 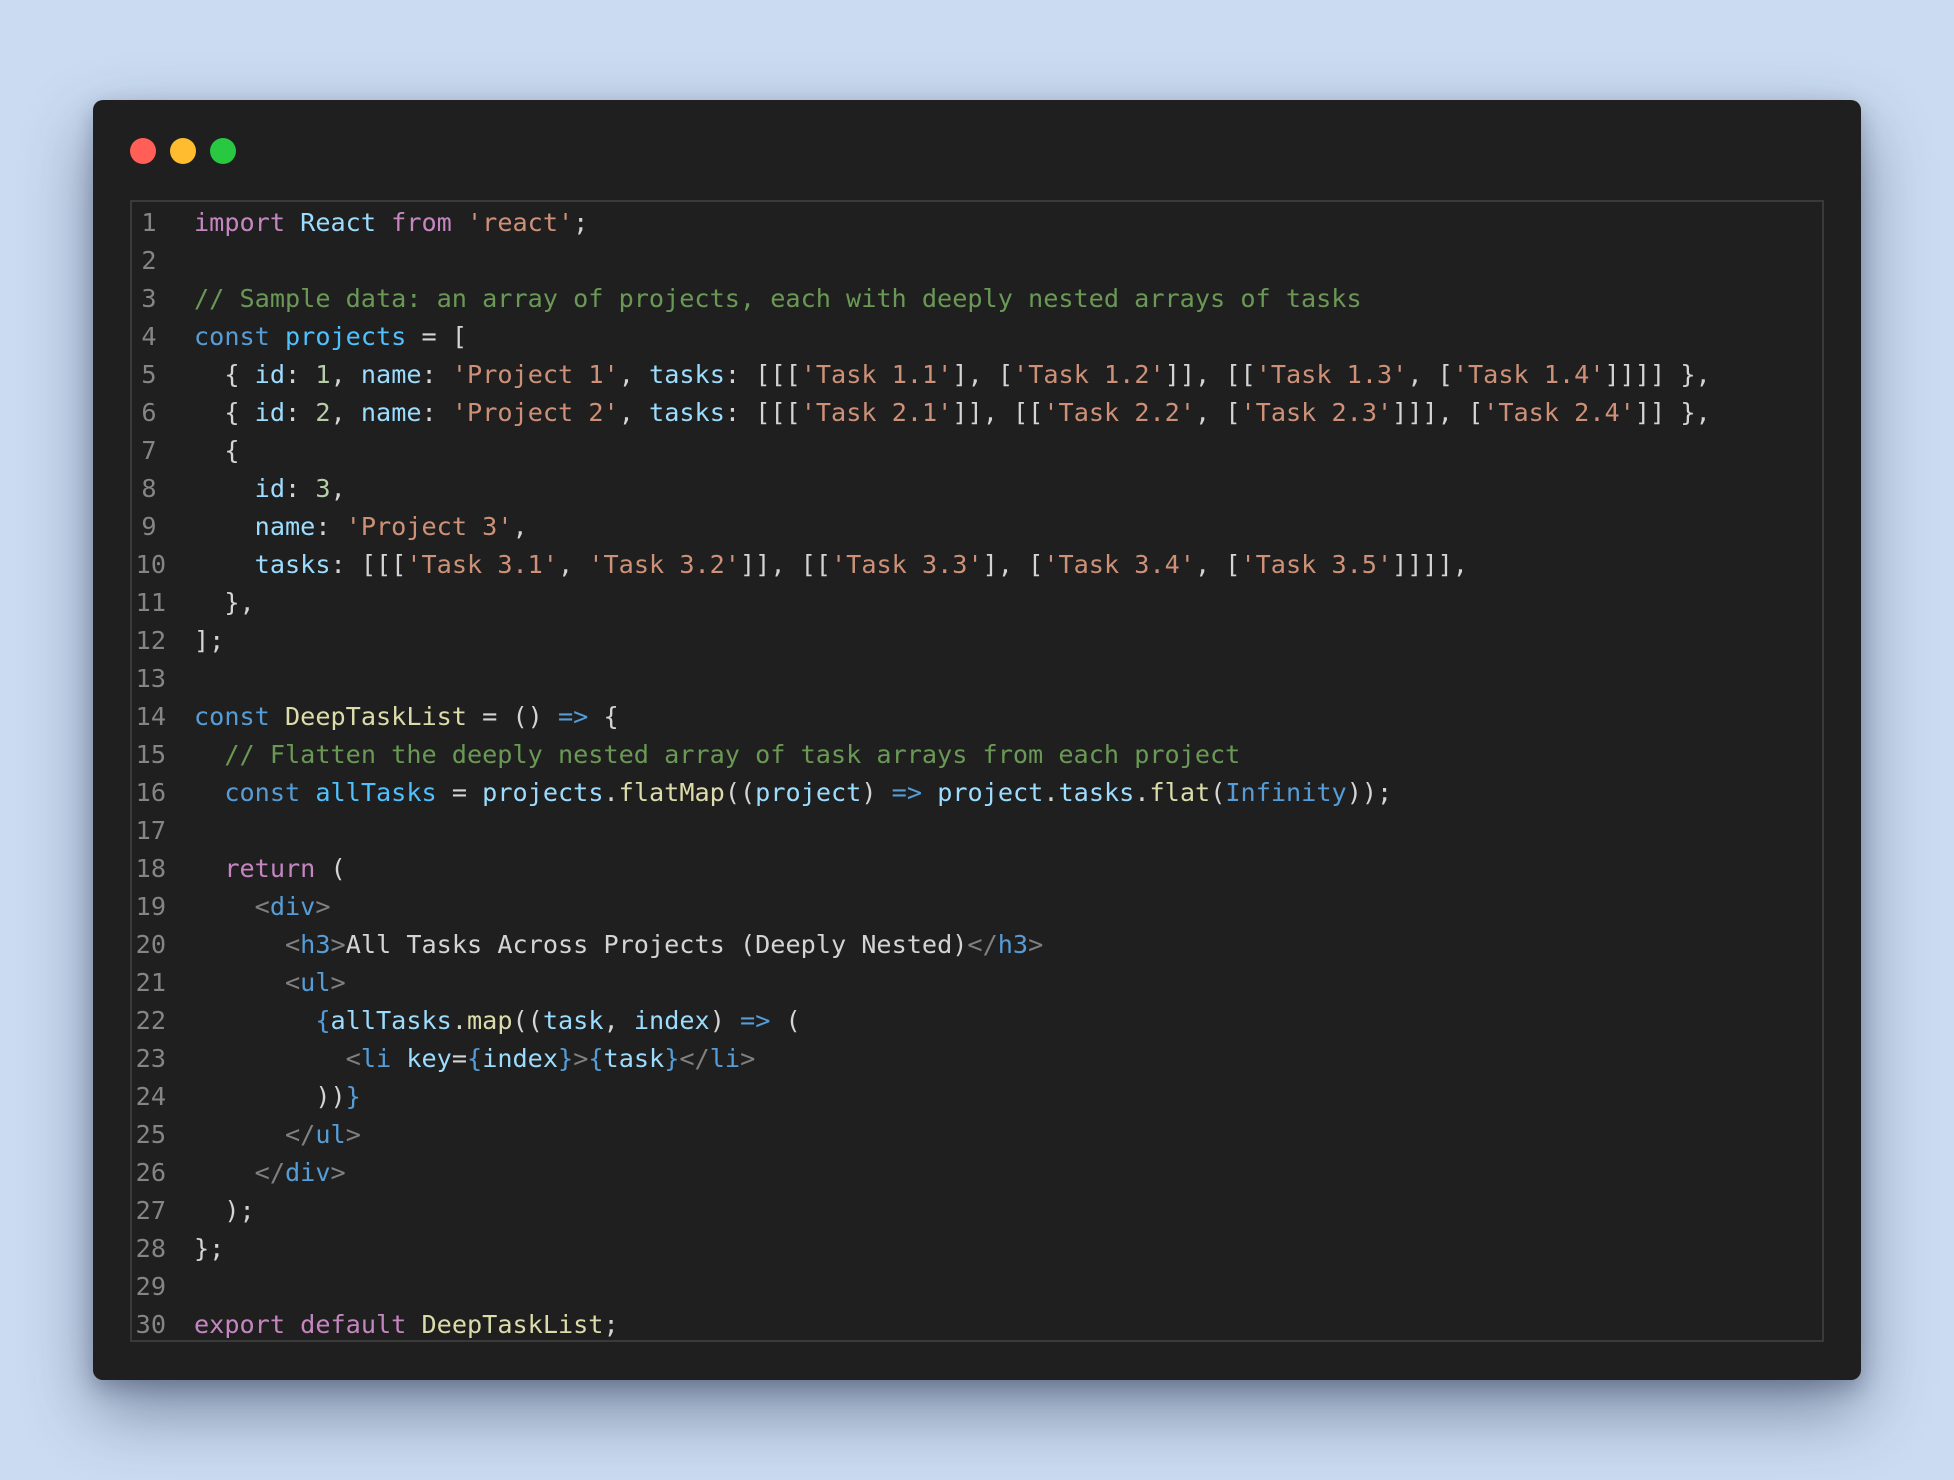 What do you see at coordinates (1316, 412) in the screenshot?
I see `code-token: 'Task 2.3'` at bounding box center [1316, 412].